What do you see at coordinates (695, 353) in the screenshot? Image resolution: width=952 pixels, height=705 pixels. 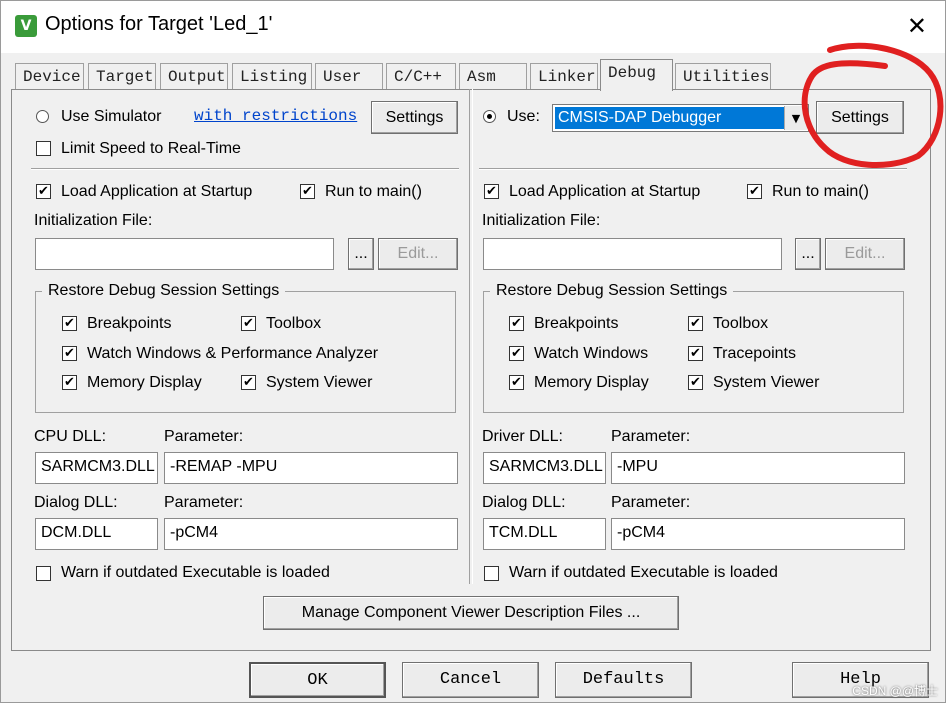 I see `tracepoints-checkbox: ✔` at bounding box center [695, 353].